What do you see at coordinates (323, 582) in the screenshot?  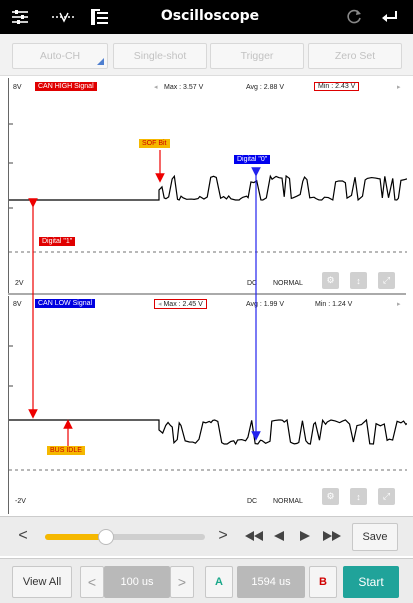 I see `cursor-b-button: B` at bounding box center [323, 582].